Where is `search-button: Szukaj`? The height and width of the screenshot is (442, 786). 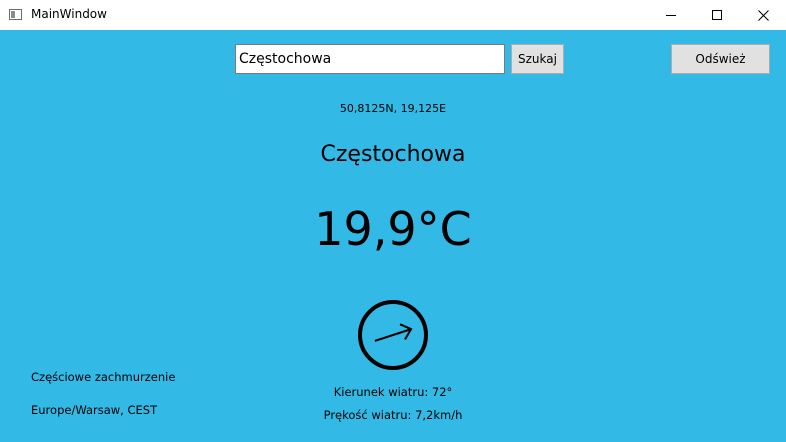
search-button: Szukaj is located at coordinates (537, 59).